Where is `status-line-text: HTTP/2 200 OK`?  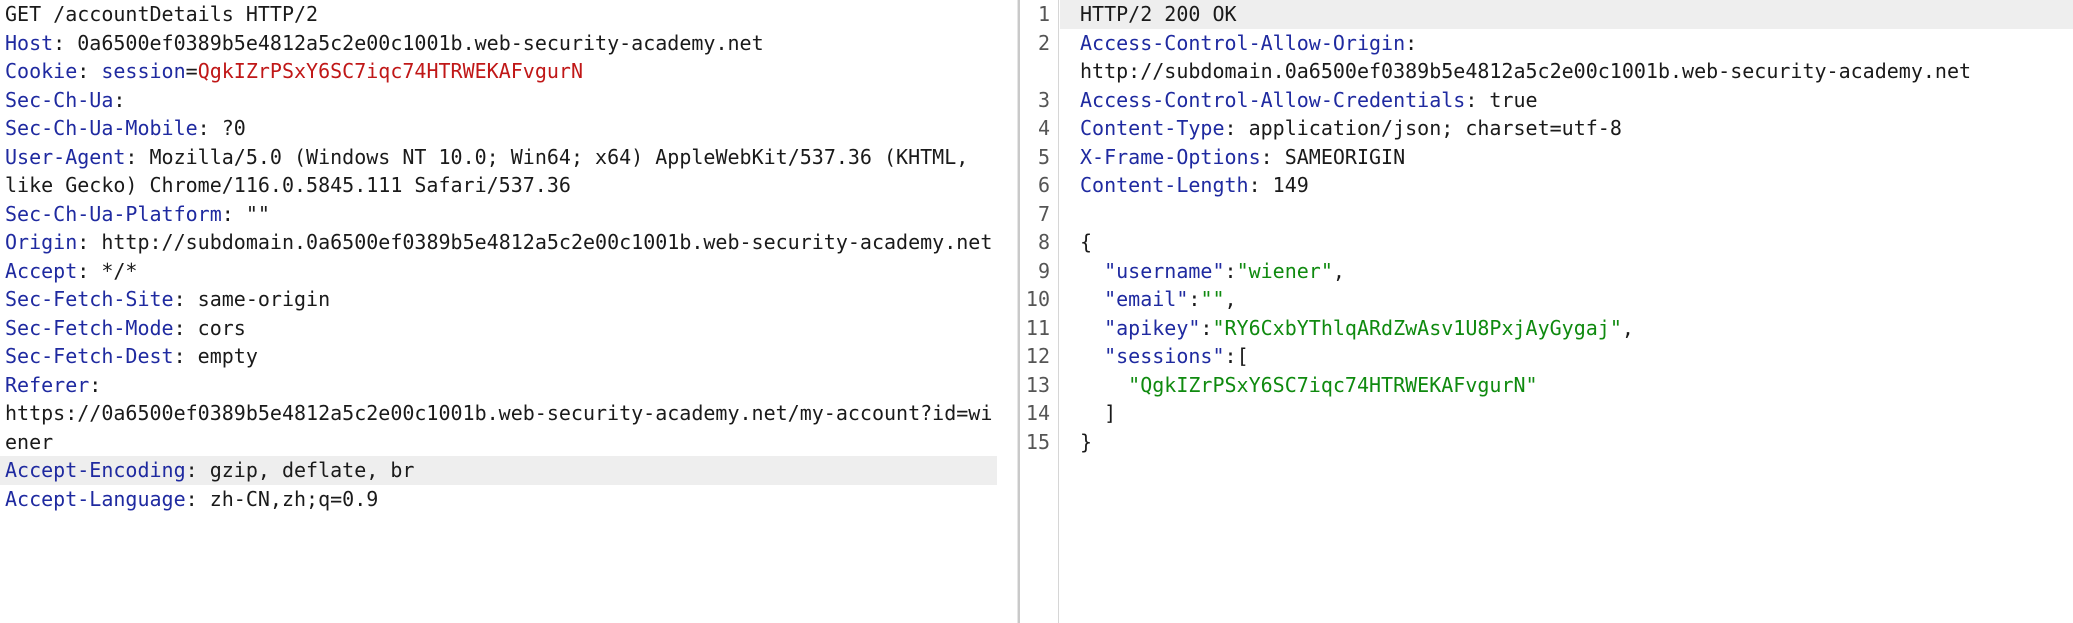 status-line-text: HTTP/2 200 OK is located at coordinates (1158, 14).